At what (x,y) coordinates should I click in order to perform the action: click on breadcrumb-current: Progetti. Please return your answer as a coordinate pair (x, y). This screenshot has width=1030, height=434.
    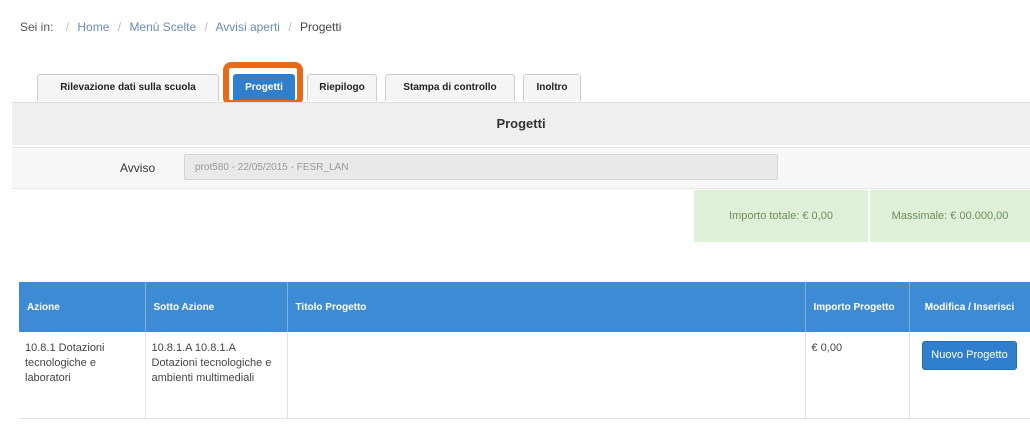
    Looking at the image, I should click on (321, 27).